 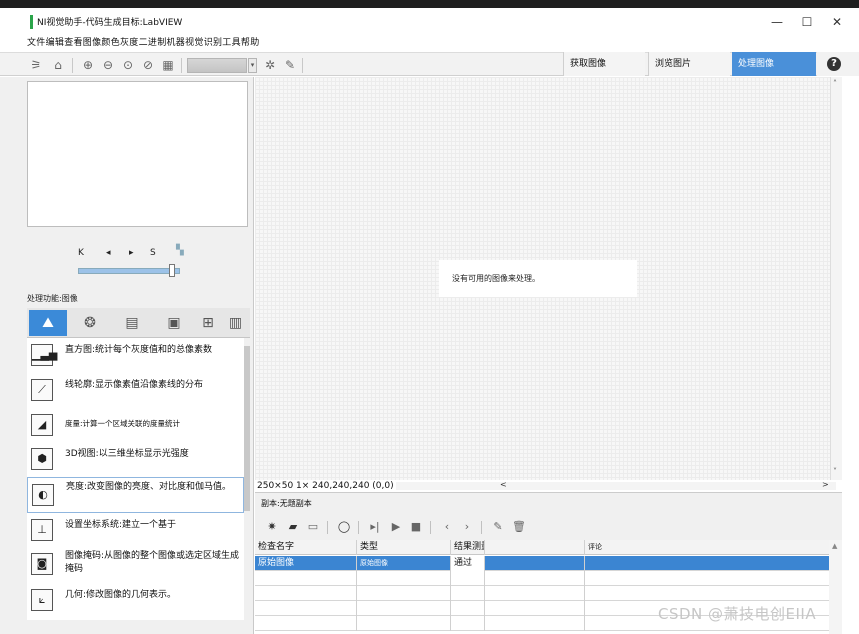 I want to click on list-item: ⬢ 3D视图:以三维坐标显示光强度, so click(x=135, y=460).